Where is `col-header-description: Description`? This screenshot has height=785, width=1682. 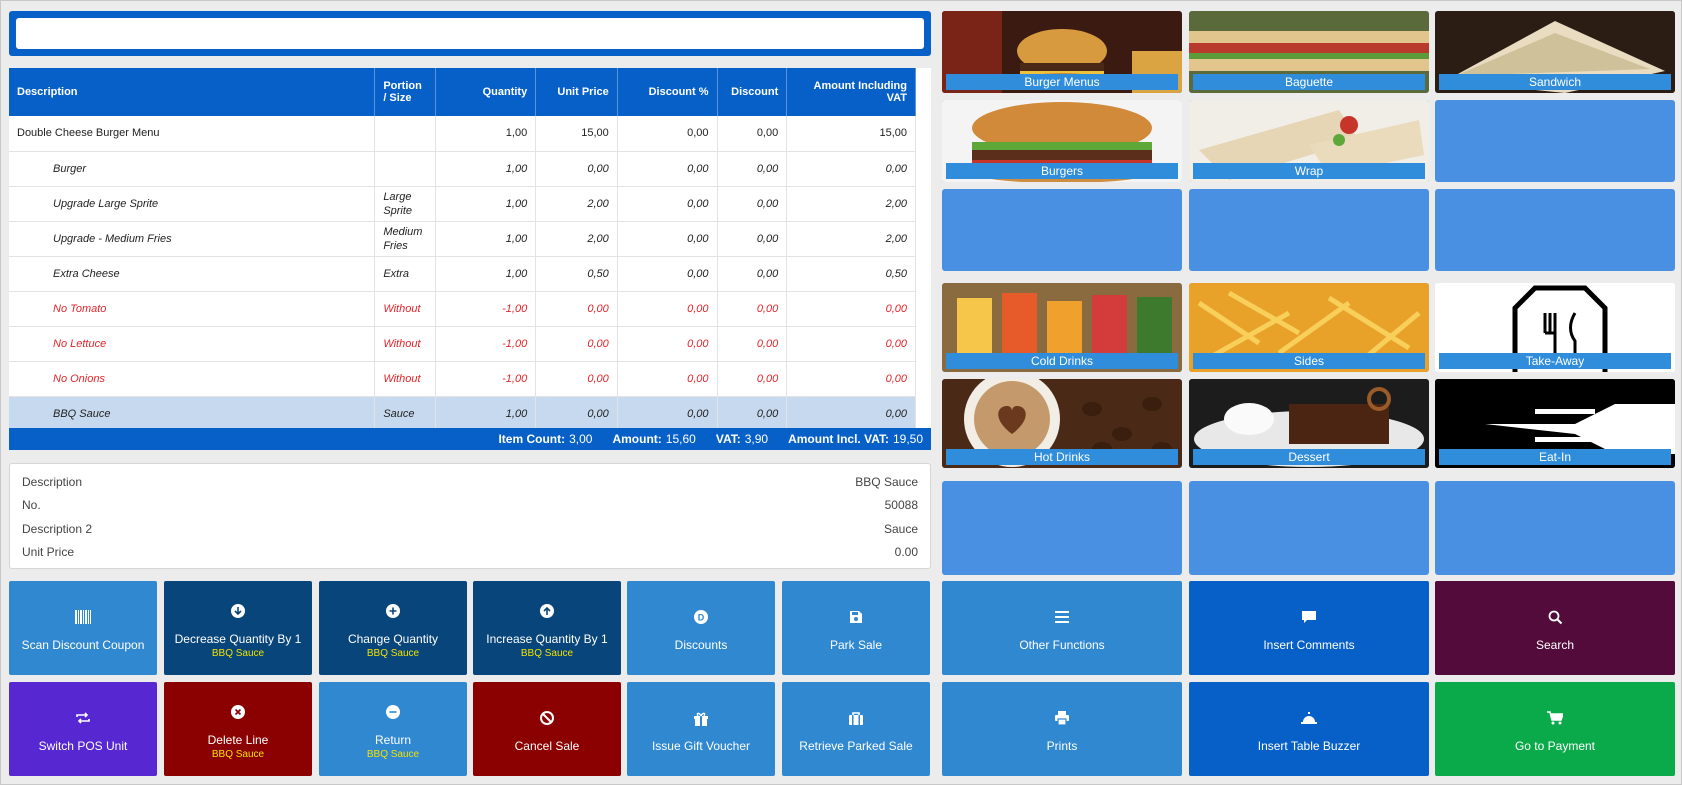 col-header-description: Description is located at coordinates (192, 92).